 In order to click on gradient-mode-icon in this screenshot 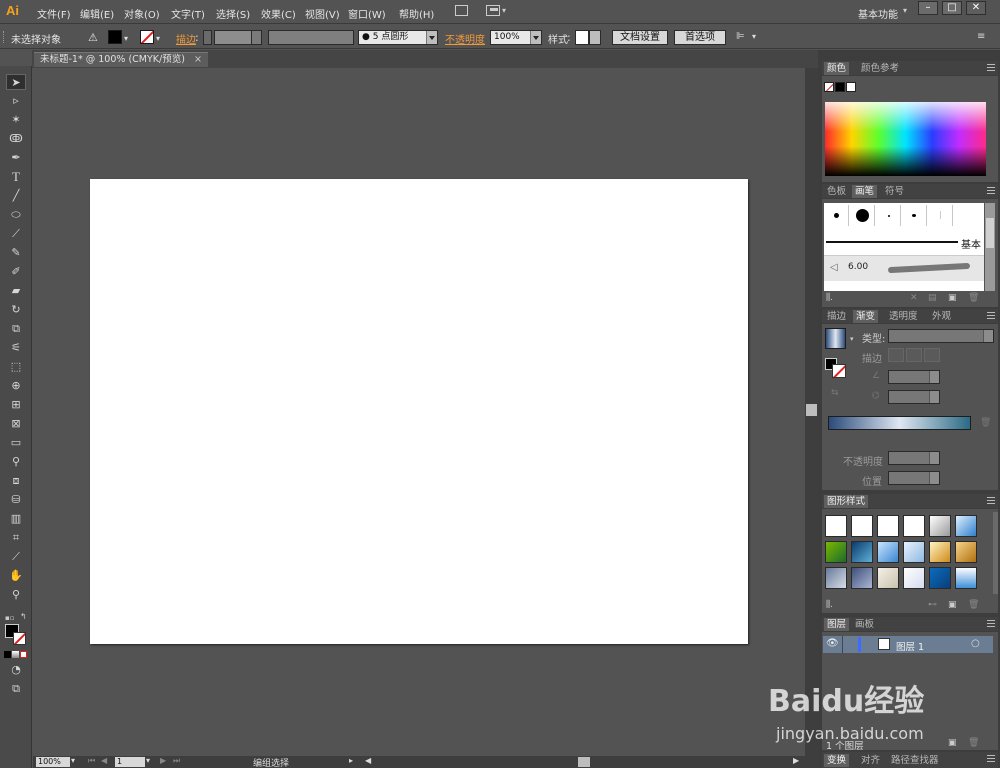, I will do `click(15, 654)`.